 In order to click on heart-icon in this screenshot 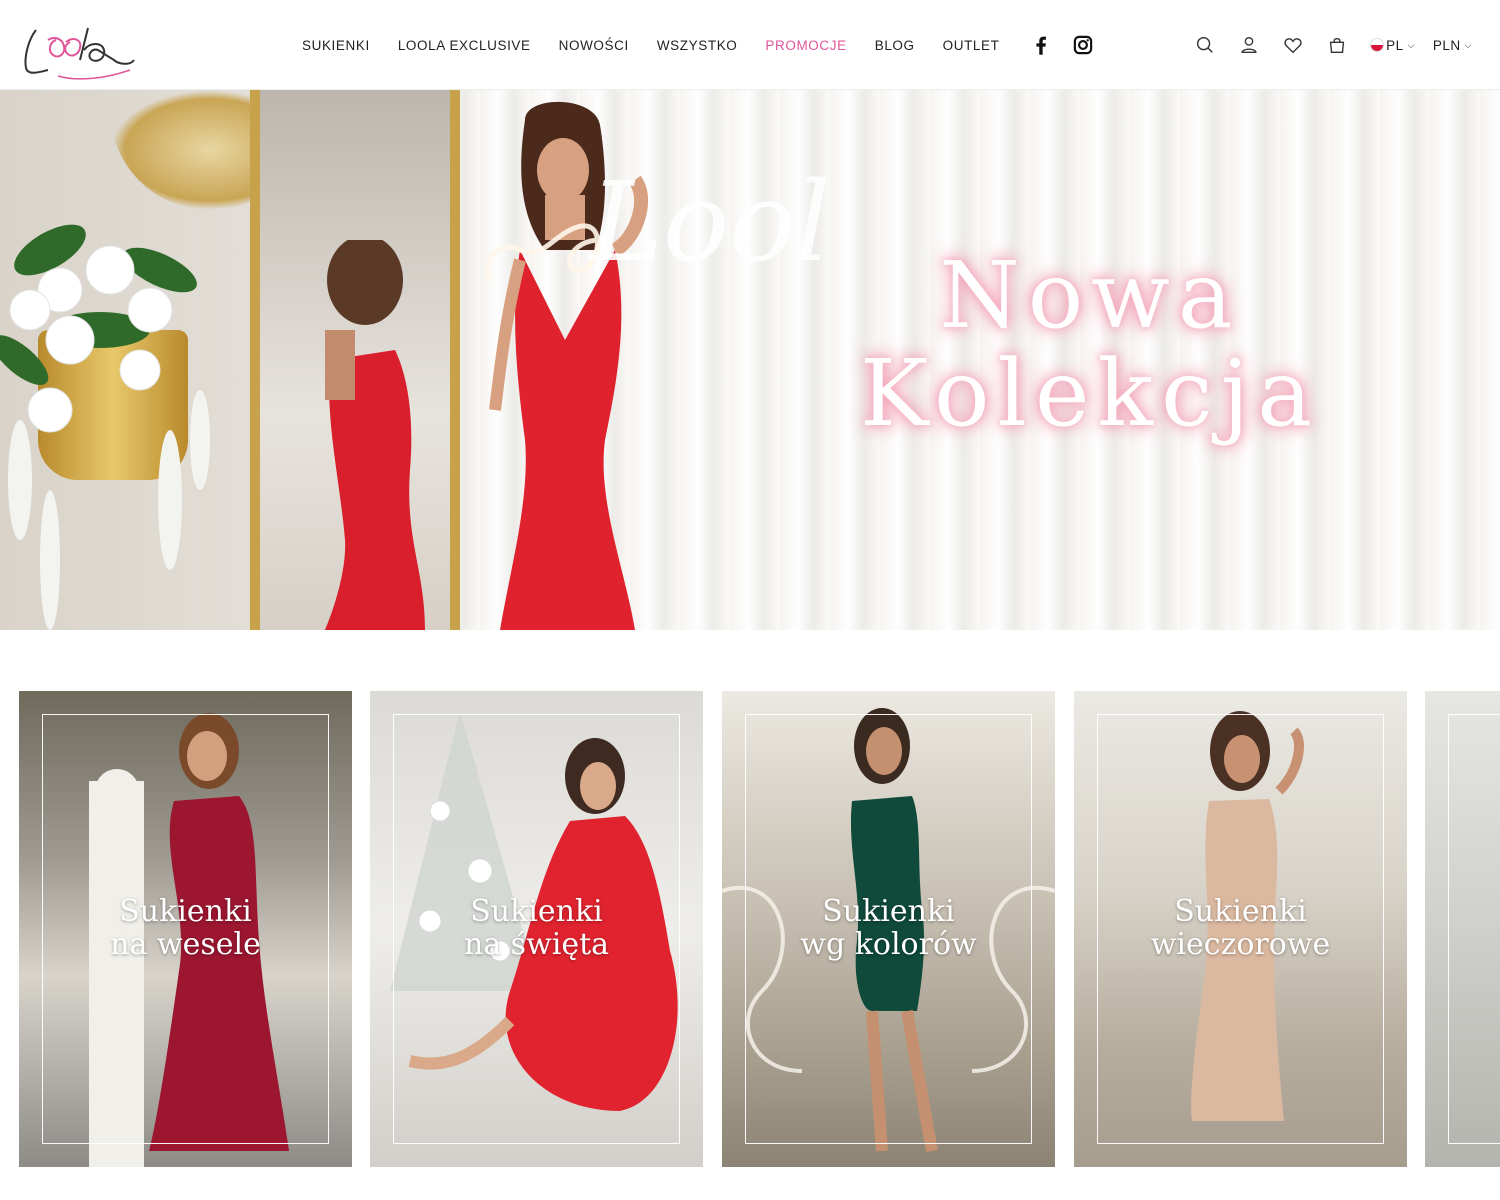, I will do `click(1293, 45)`.